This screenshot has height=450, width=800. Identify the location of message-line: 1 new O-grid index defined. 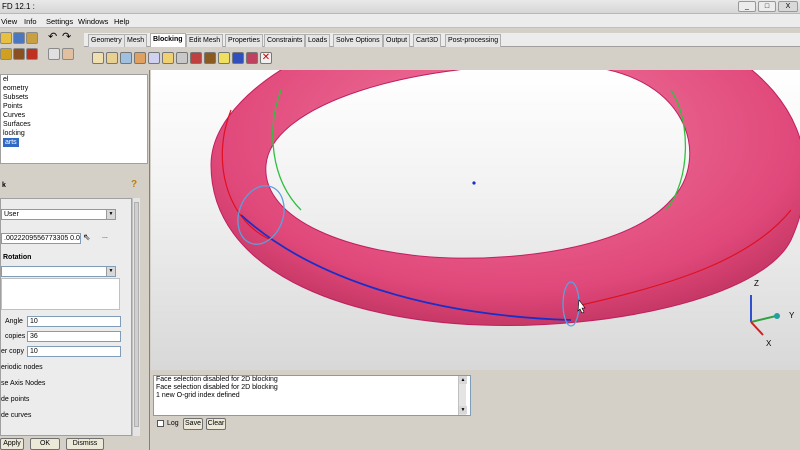
(198, 395).